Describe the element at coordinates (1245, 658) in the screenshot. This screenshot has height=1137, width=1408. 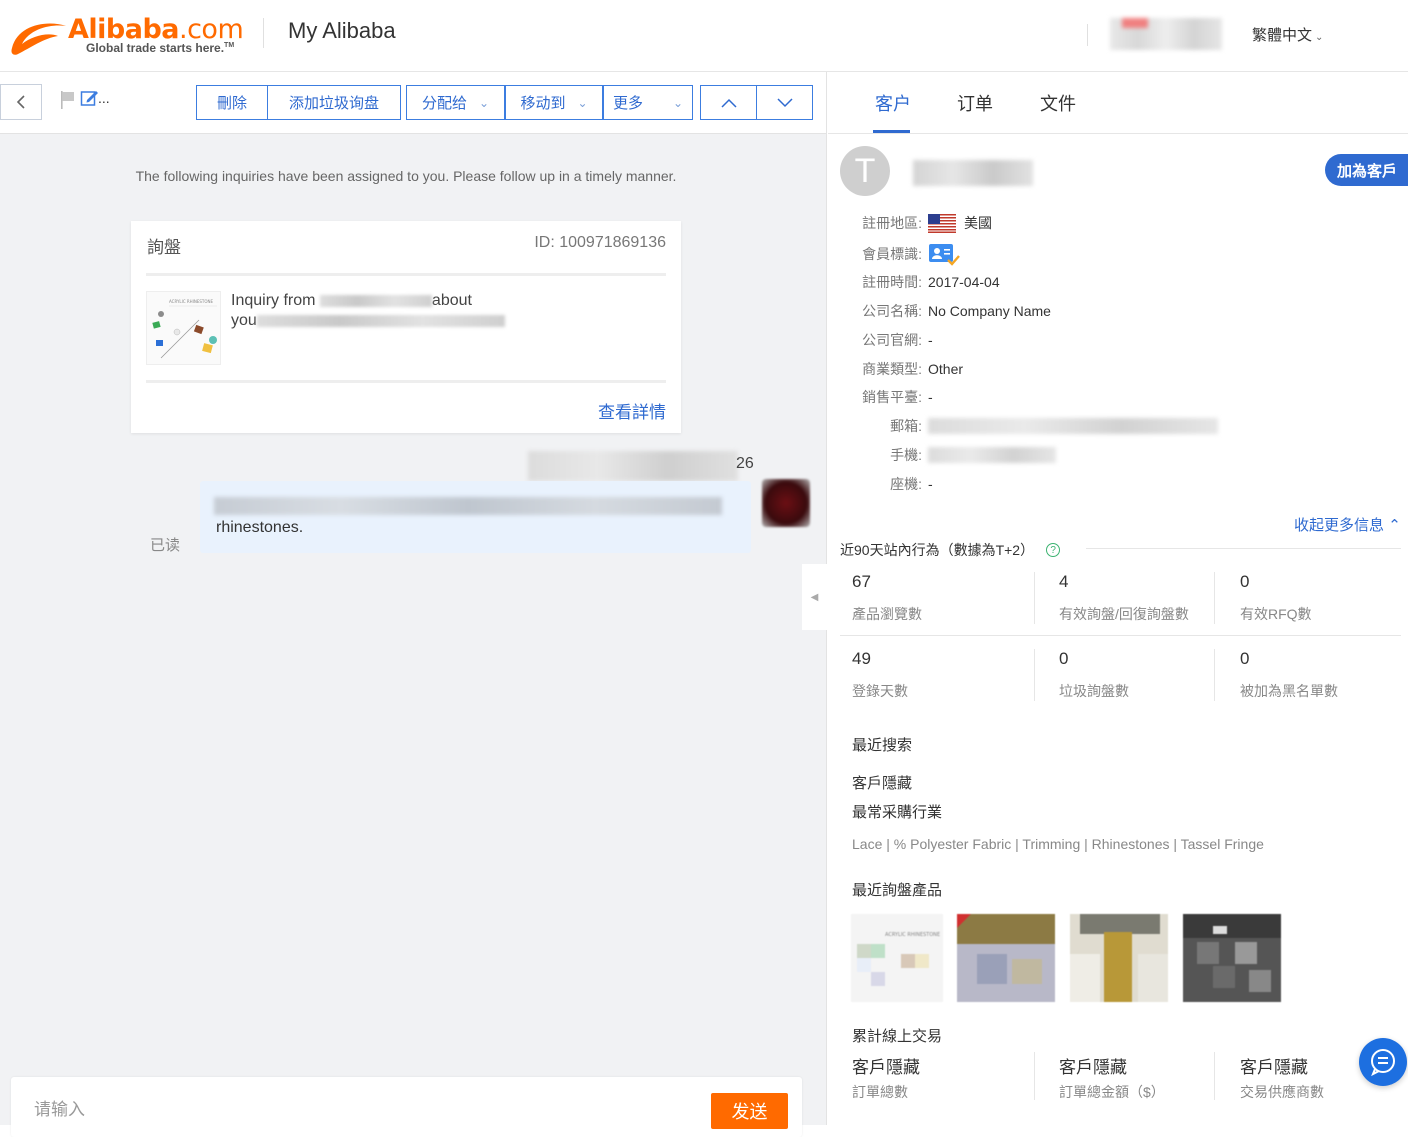
I see `stat-value: 0` at that location.